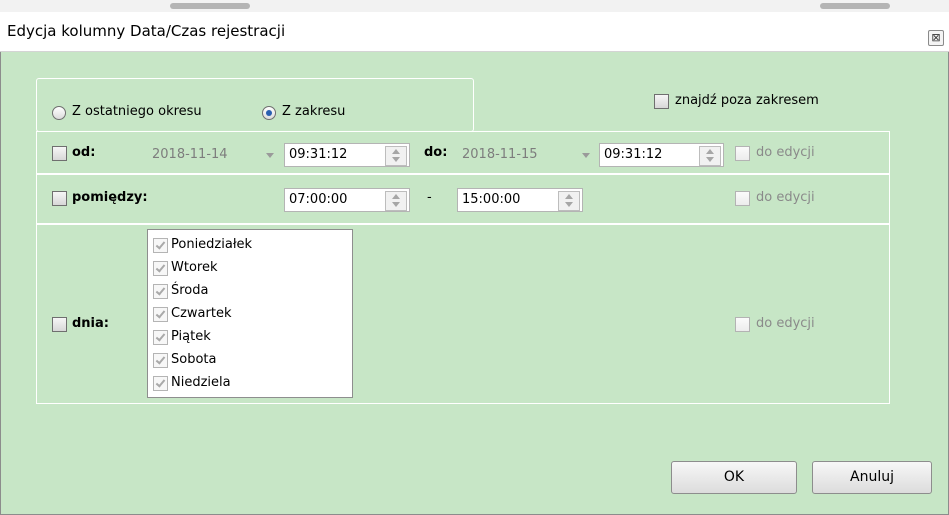 This screenshot has width=949, height=515. Describe the element at coordinates (212, 244) in the screenshot. I see `day-label: Poniedziałek` at that location.